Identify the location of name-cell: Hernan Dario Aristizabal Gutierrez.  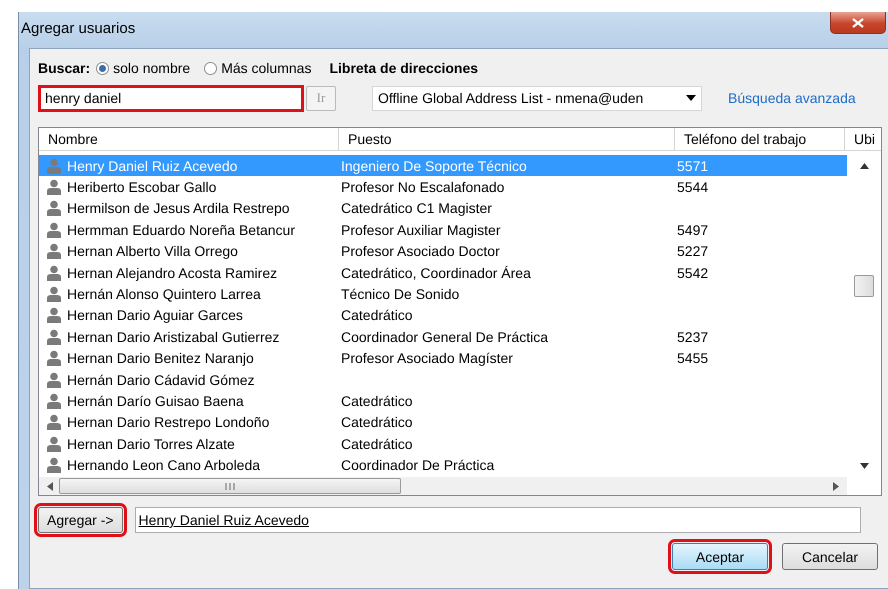
(173, 336).